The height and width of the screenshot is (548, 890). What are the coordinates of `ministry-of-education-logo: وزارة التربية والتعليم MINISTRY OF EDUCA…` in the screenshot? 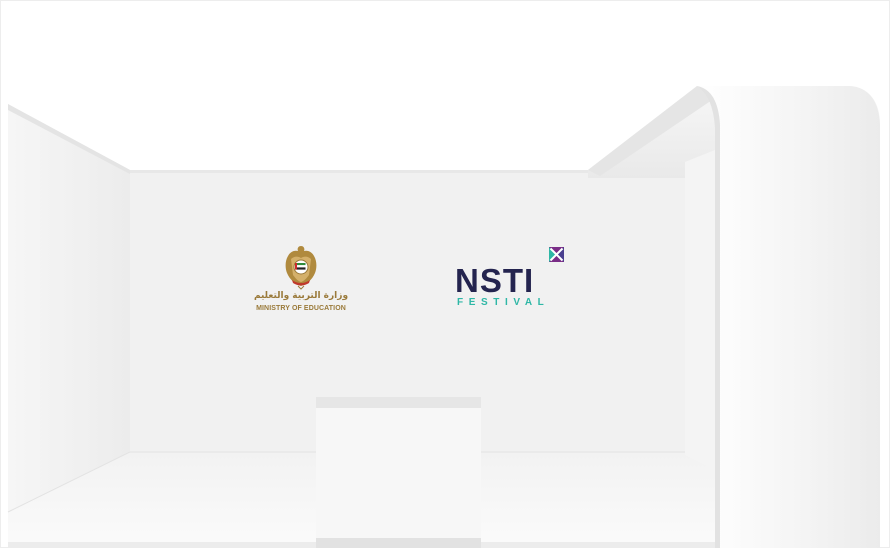 It's located at (301, 283).